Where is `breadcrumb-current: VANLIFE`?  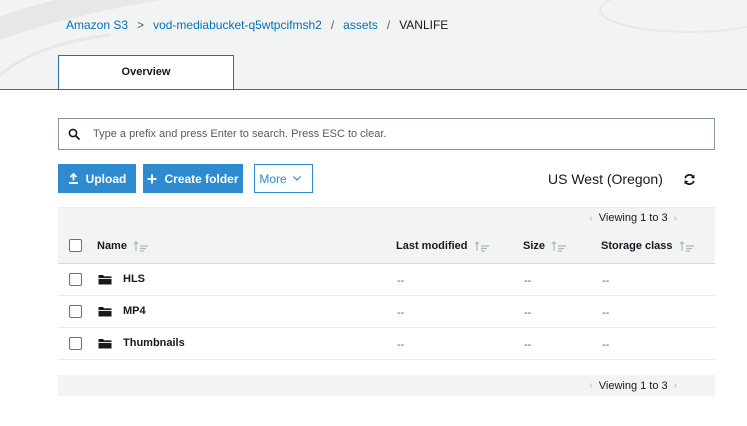 breadcrumb-current: VANLIFE is located at coordinates (424, 25).